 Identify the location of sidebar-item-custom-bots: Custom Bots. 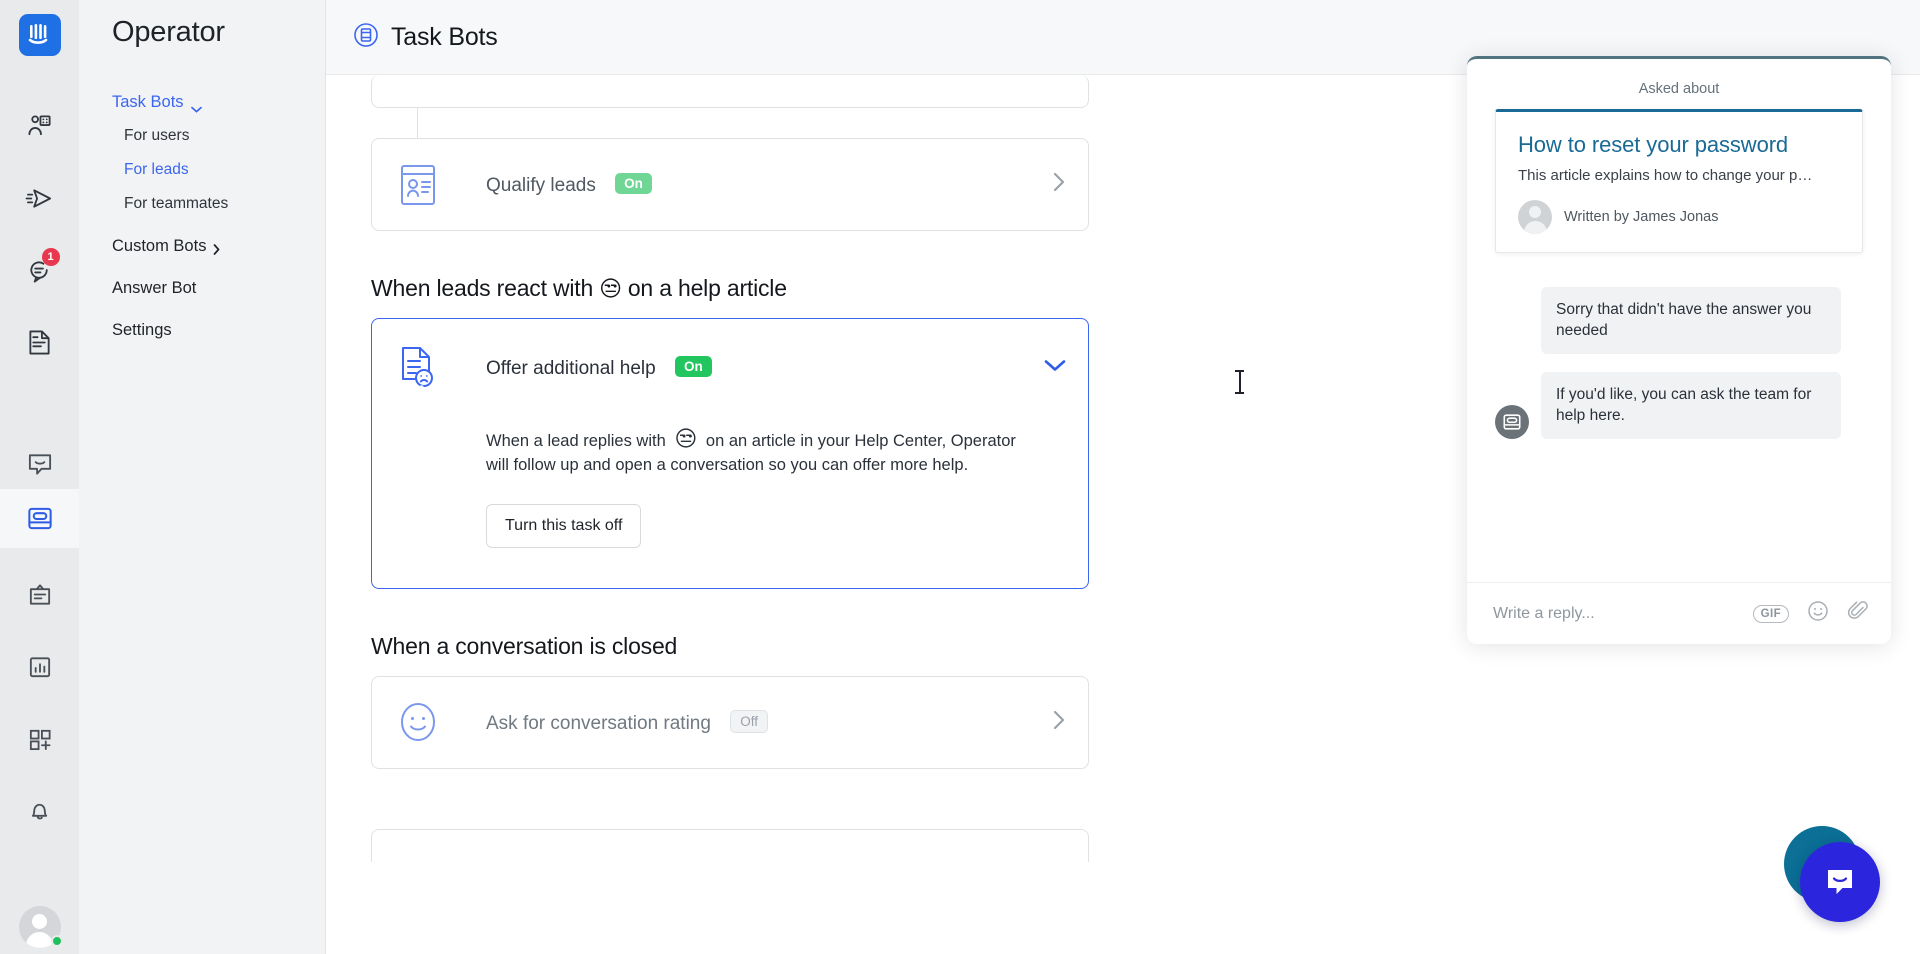
(202, 246).